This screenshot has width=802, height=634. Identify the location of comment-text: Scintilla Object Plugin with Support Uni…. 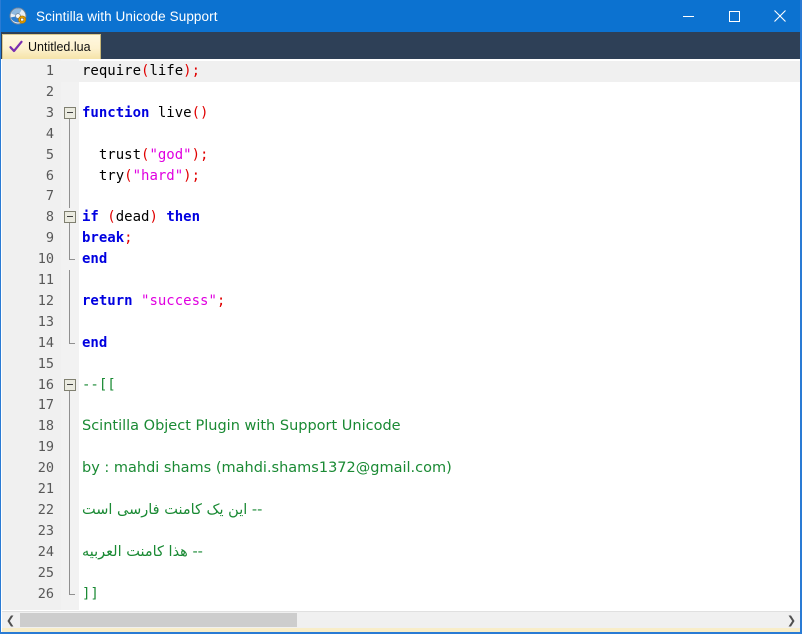
(241, 426).